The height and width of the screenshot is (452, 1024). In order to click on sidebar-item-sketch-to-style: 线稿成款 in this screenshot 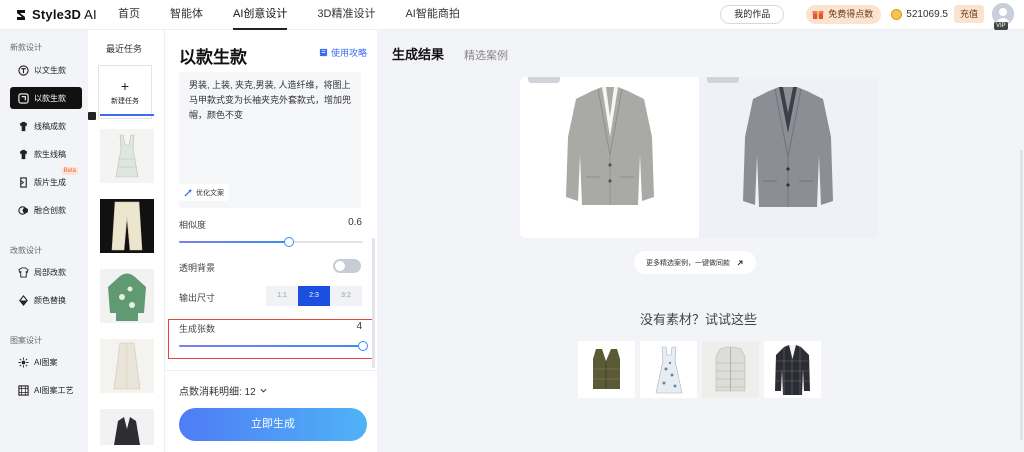, I will do `click(46, 126)`.